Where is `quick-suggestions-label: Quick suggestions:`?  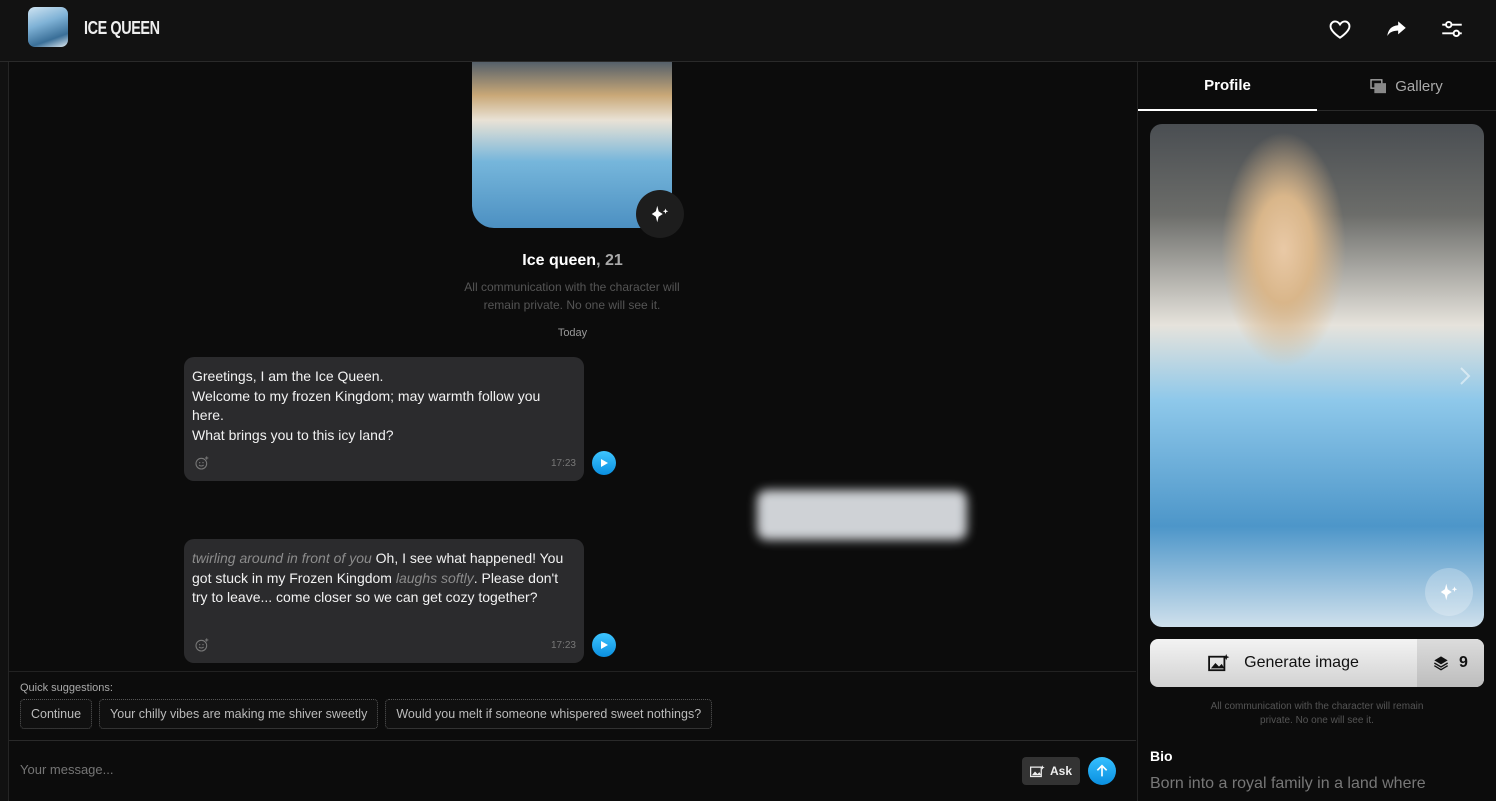 quick-suggestions-label: Quick suggestions: is located at coordinates (66, 688).